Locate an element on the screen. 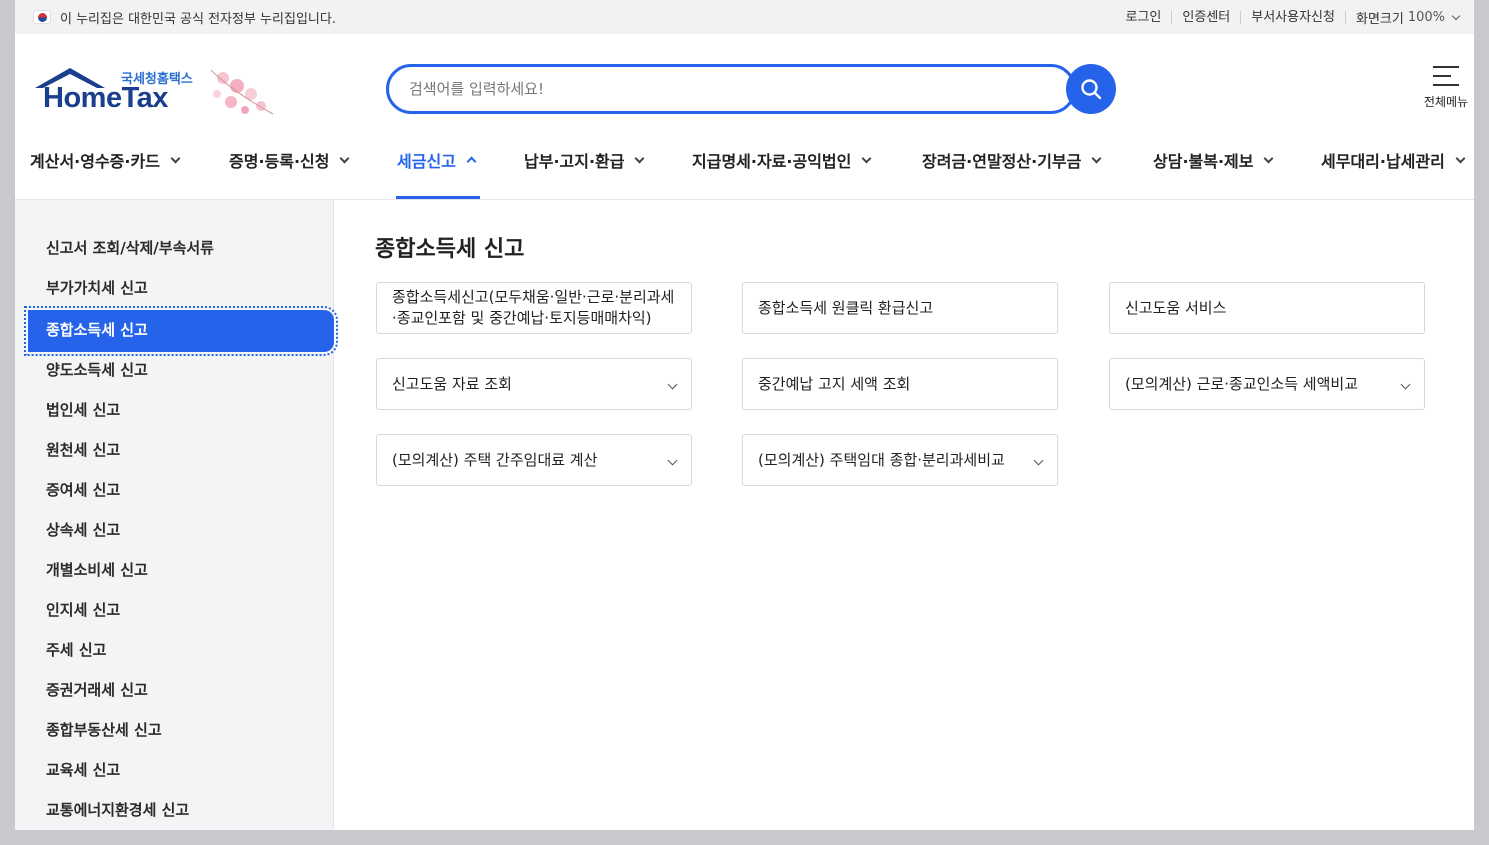 The width and height of the screenshot is (1489, 845). menu-card: 종합소득세 원클릭 환급신고 is located at coordinates (900, 308).